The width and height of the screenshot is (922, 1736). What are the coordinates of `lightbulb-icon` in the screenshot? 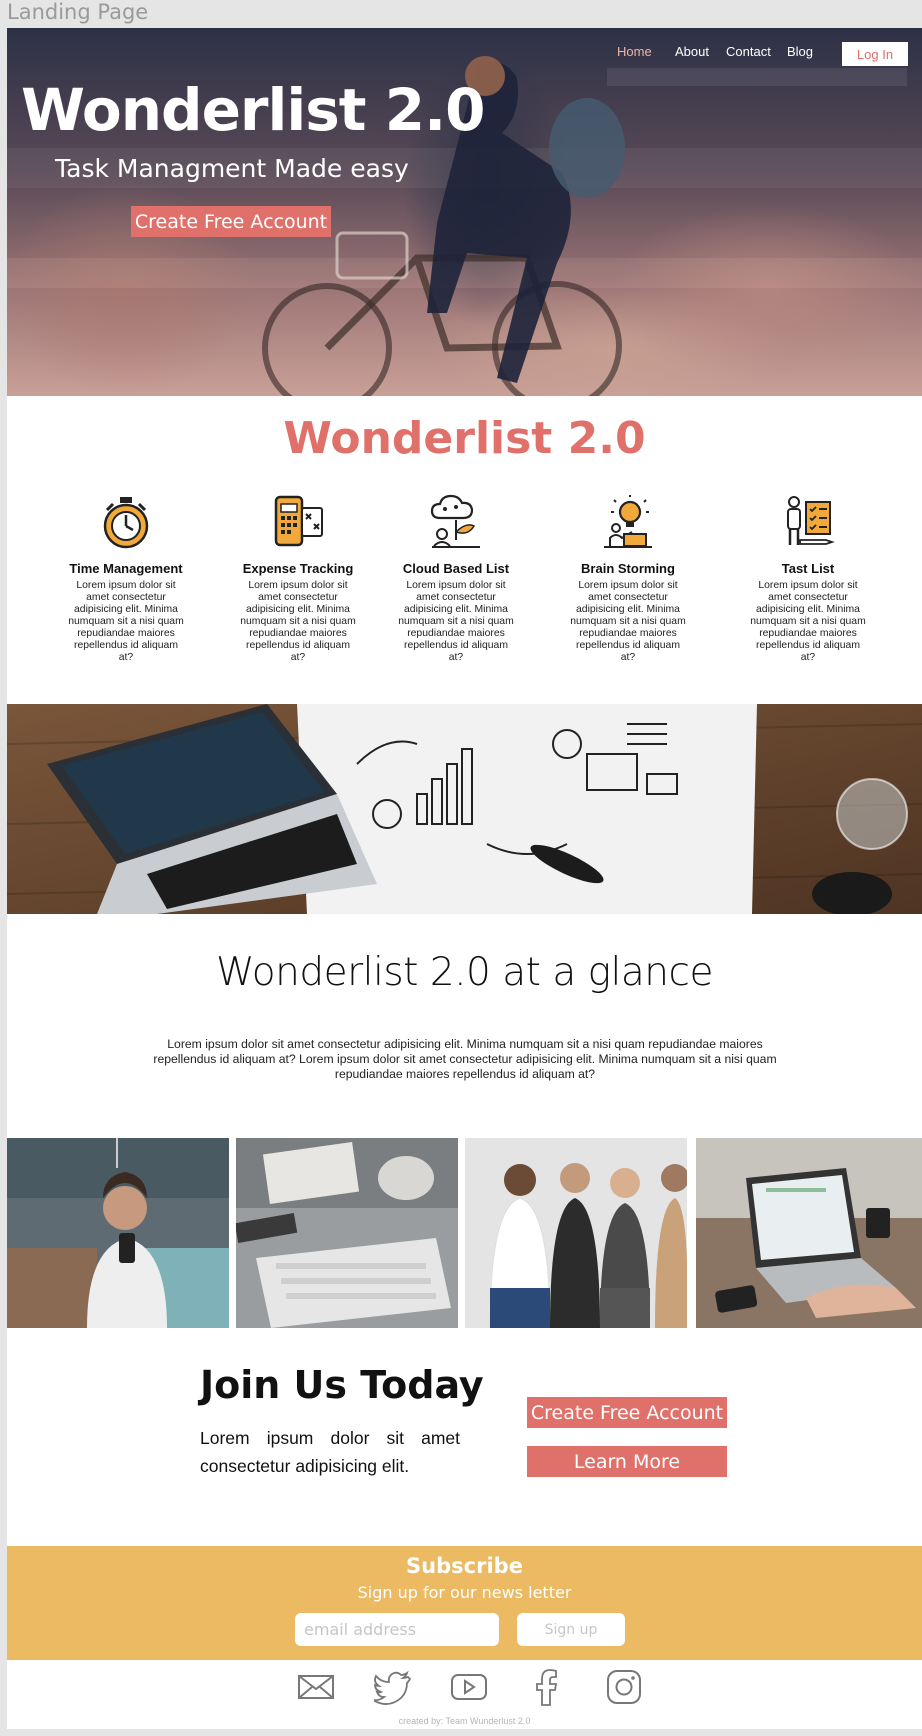 It's located at (628, 521).